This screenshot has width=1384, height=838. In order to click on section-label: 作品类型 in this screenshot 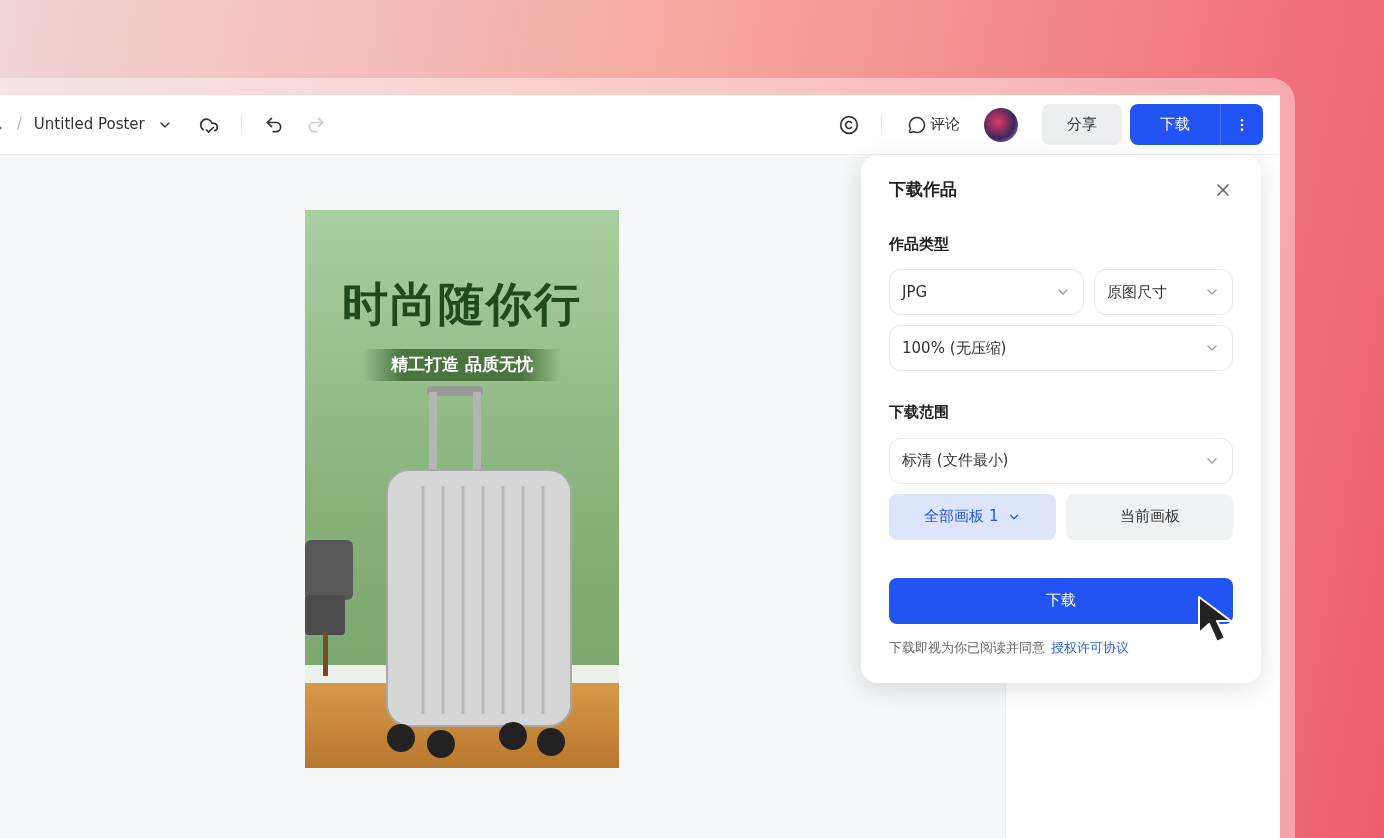, I will do `click(919, 244)`.